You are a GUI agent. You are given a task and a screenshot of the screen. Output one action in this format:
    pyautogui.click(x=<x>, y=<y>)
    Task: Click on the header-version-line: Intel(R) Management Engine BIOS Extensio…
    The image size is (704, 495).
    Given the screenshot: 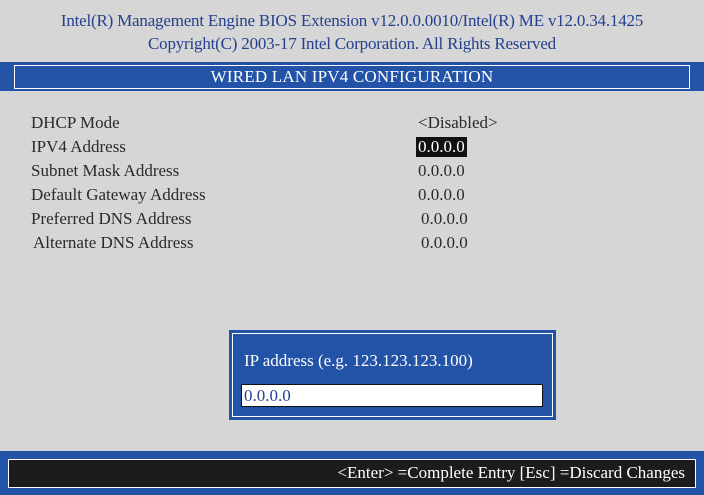 What is the action you would take?
    pyautogui.click(x=352, y=20)
    